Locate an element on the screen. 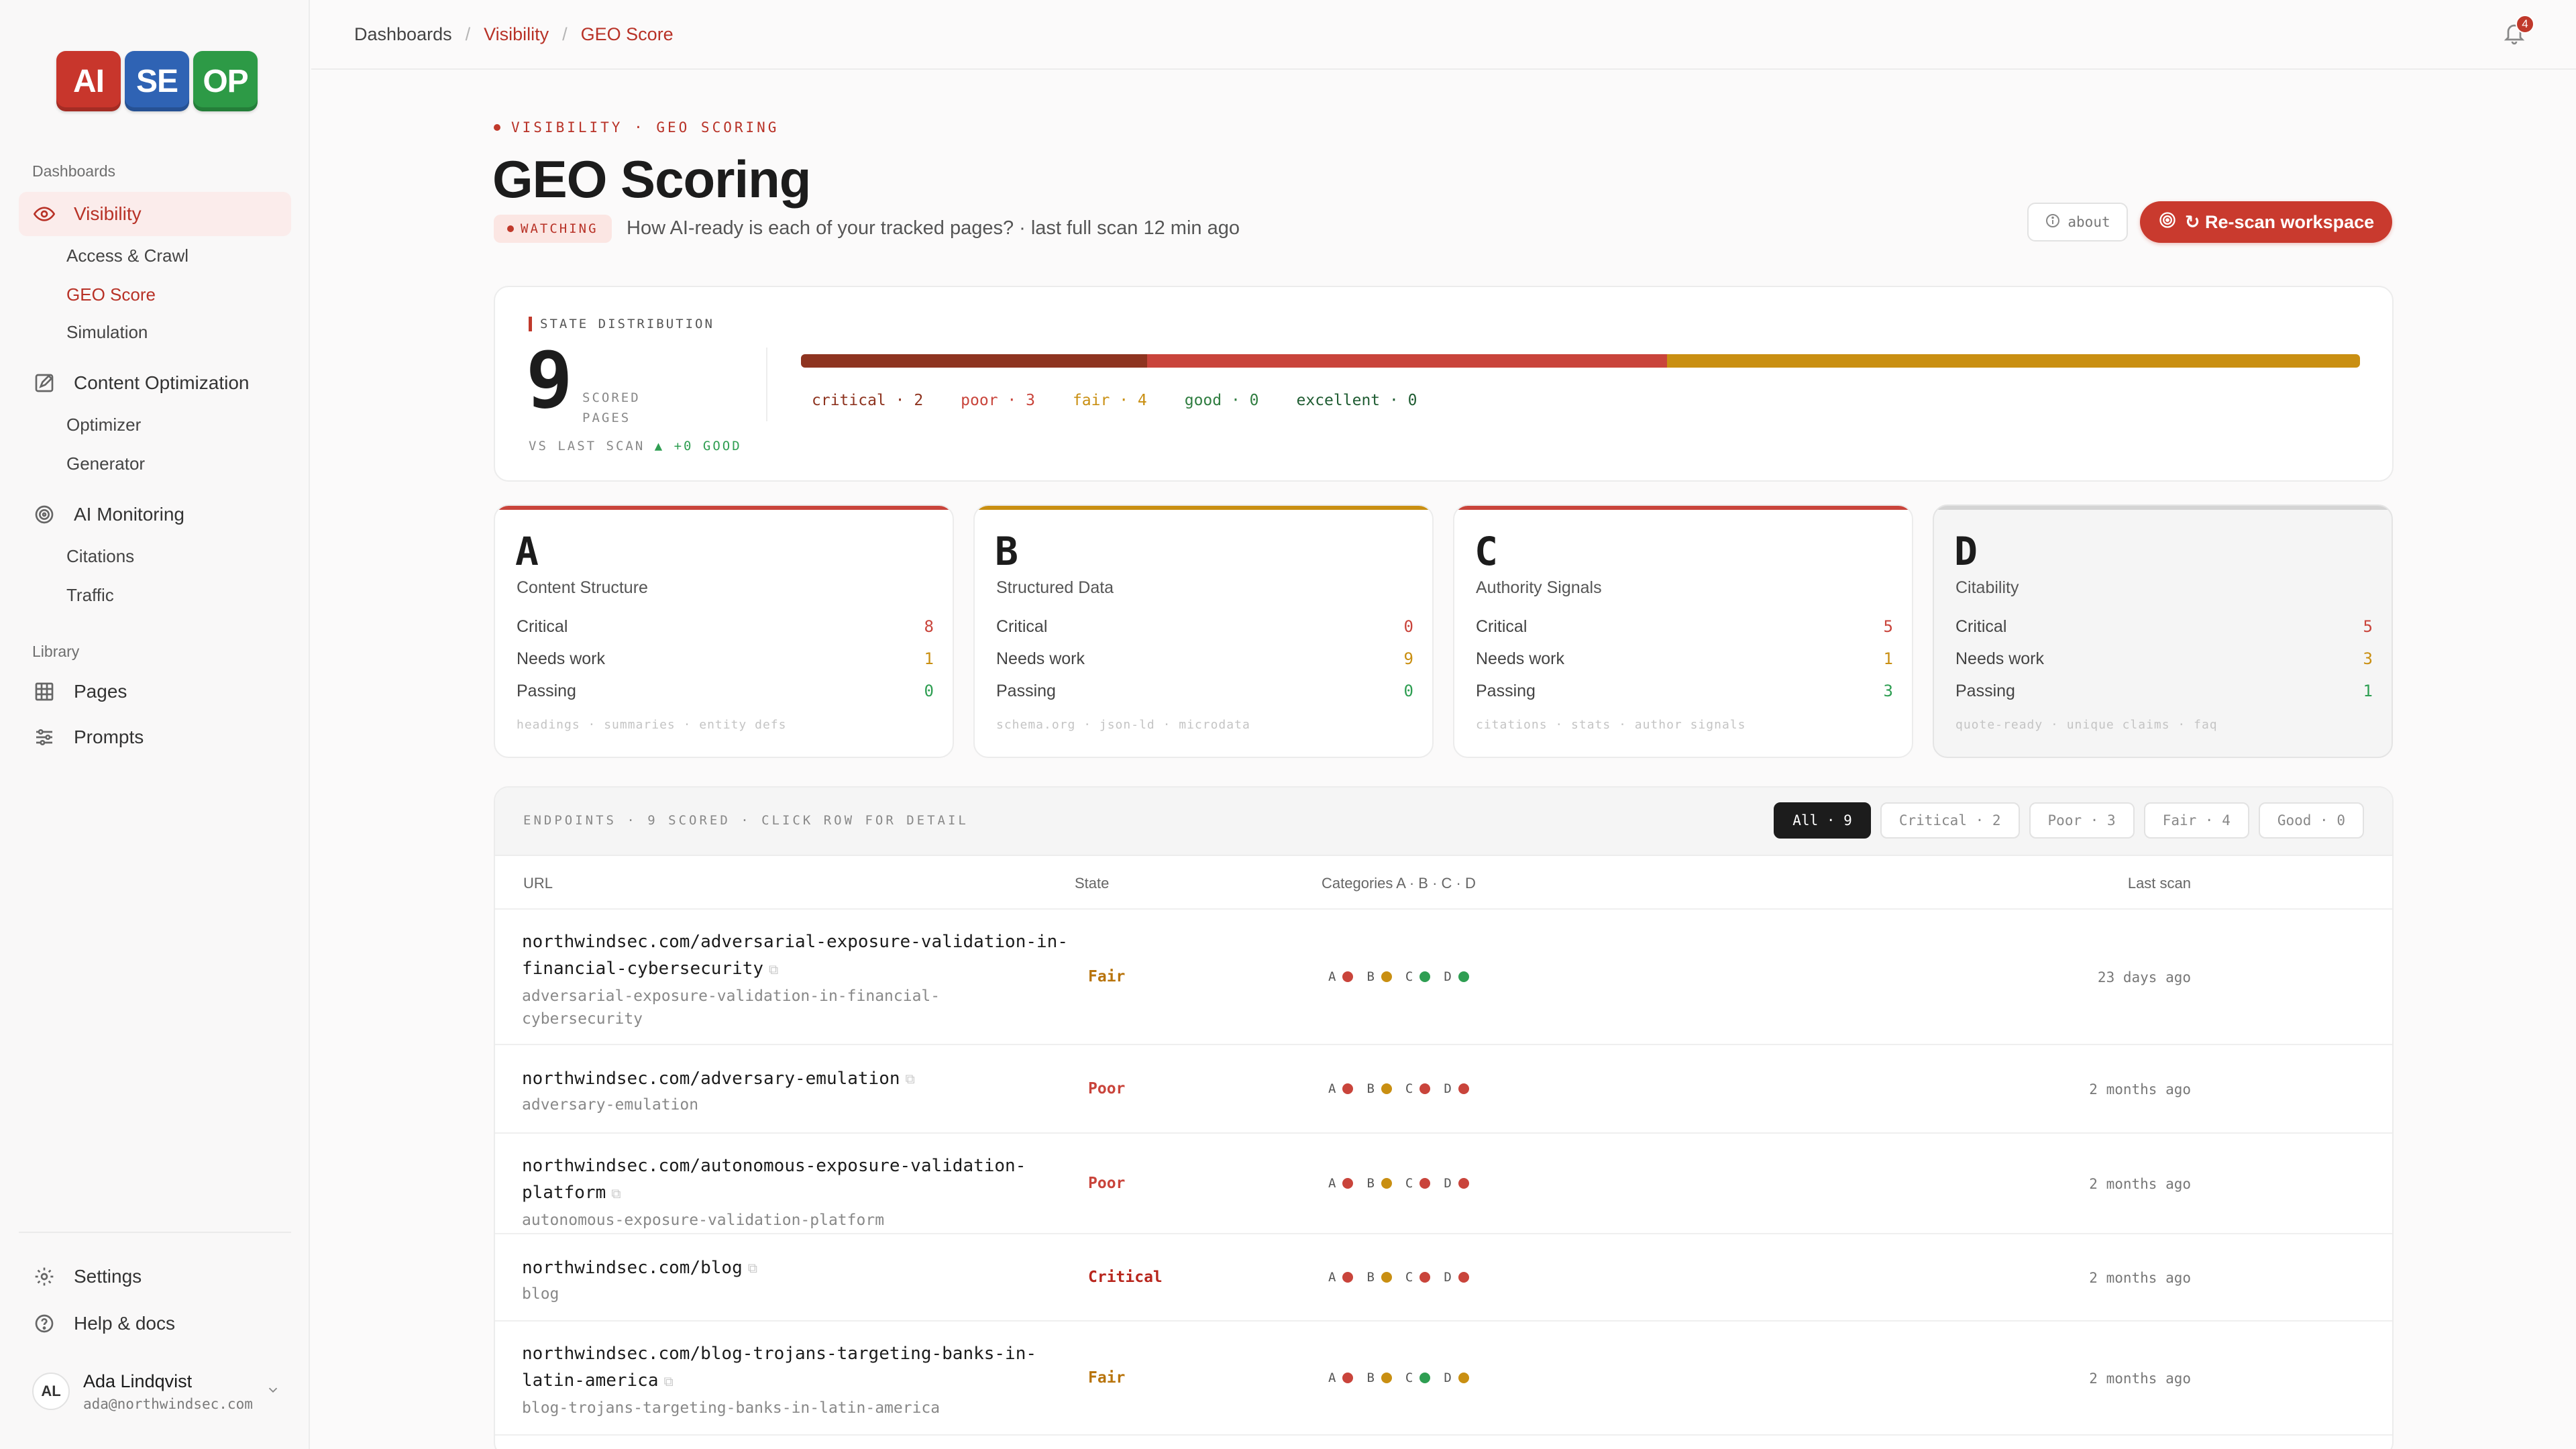 The height and width of the screenshot is (1449, 2576). category-dot-label: C is located at coordinates (1409, 1277).